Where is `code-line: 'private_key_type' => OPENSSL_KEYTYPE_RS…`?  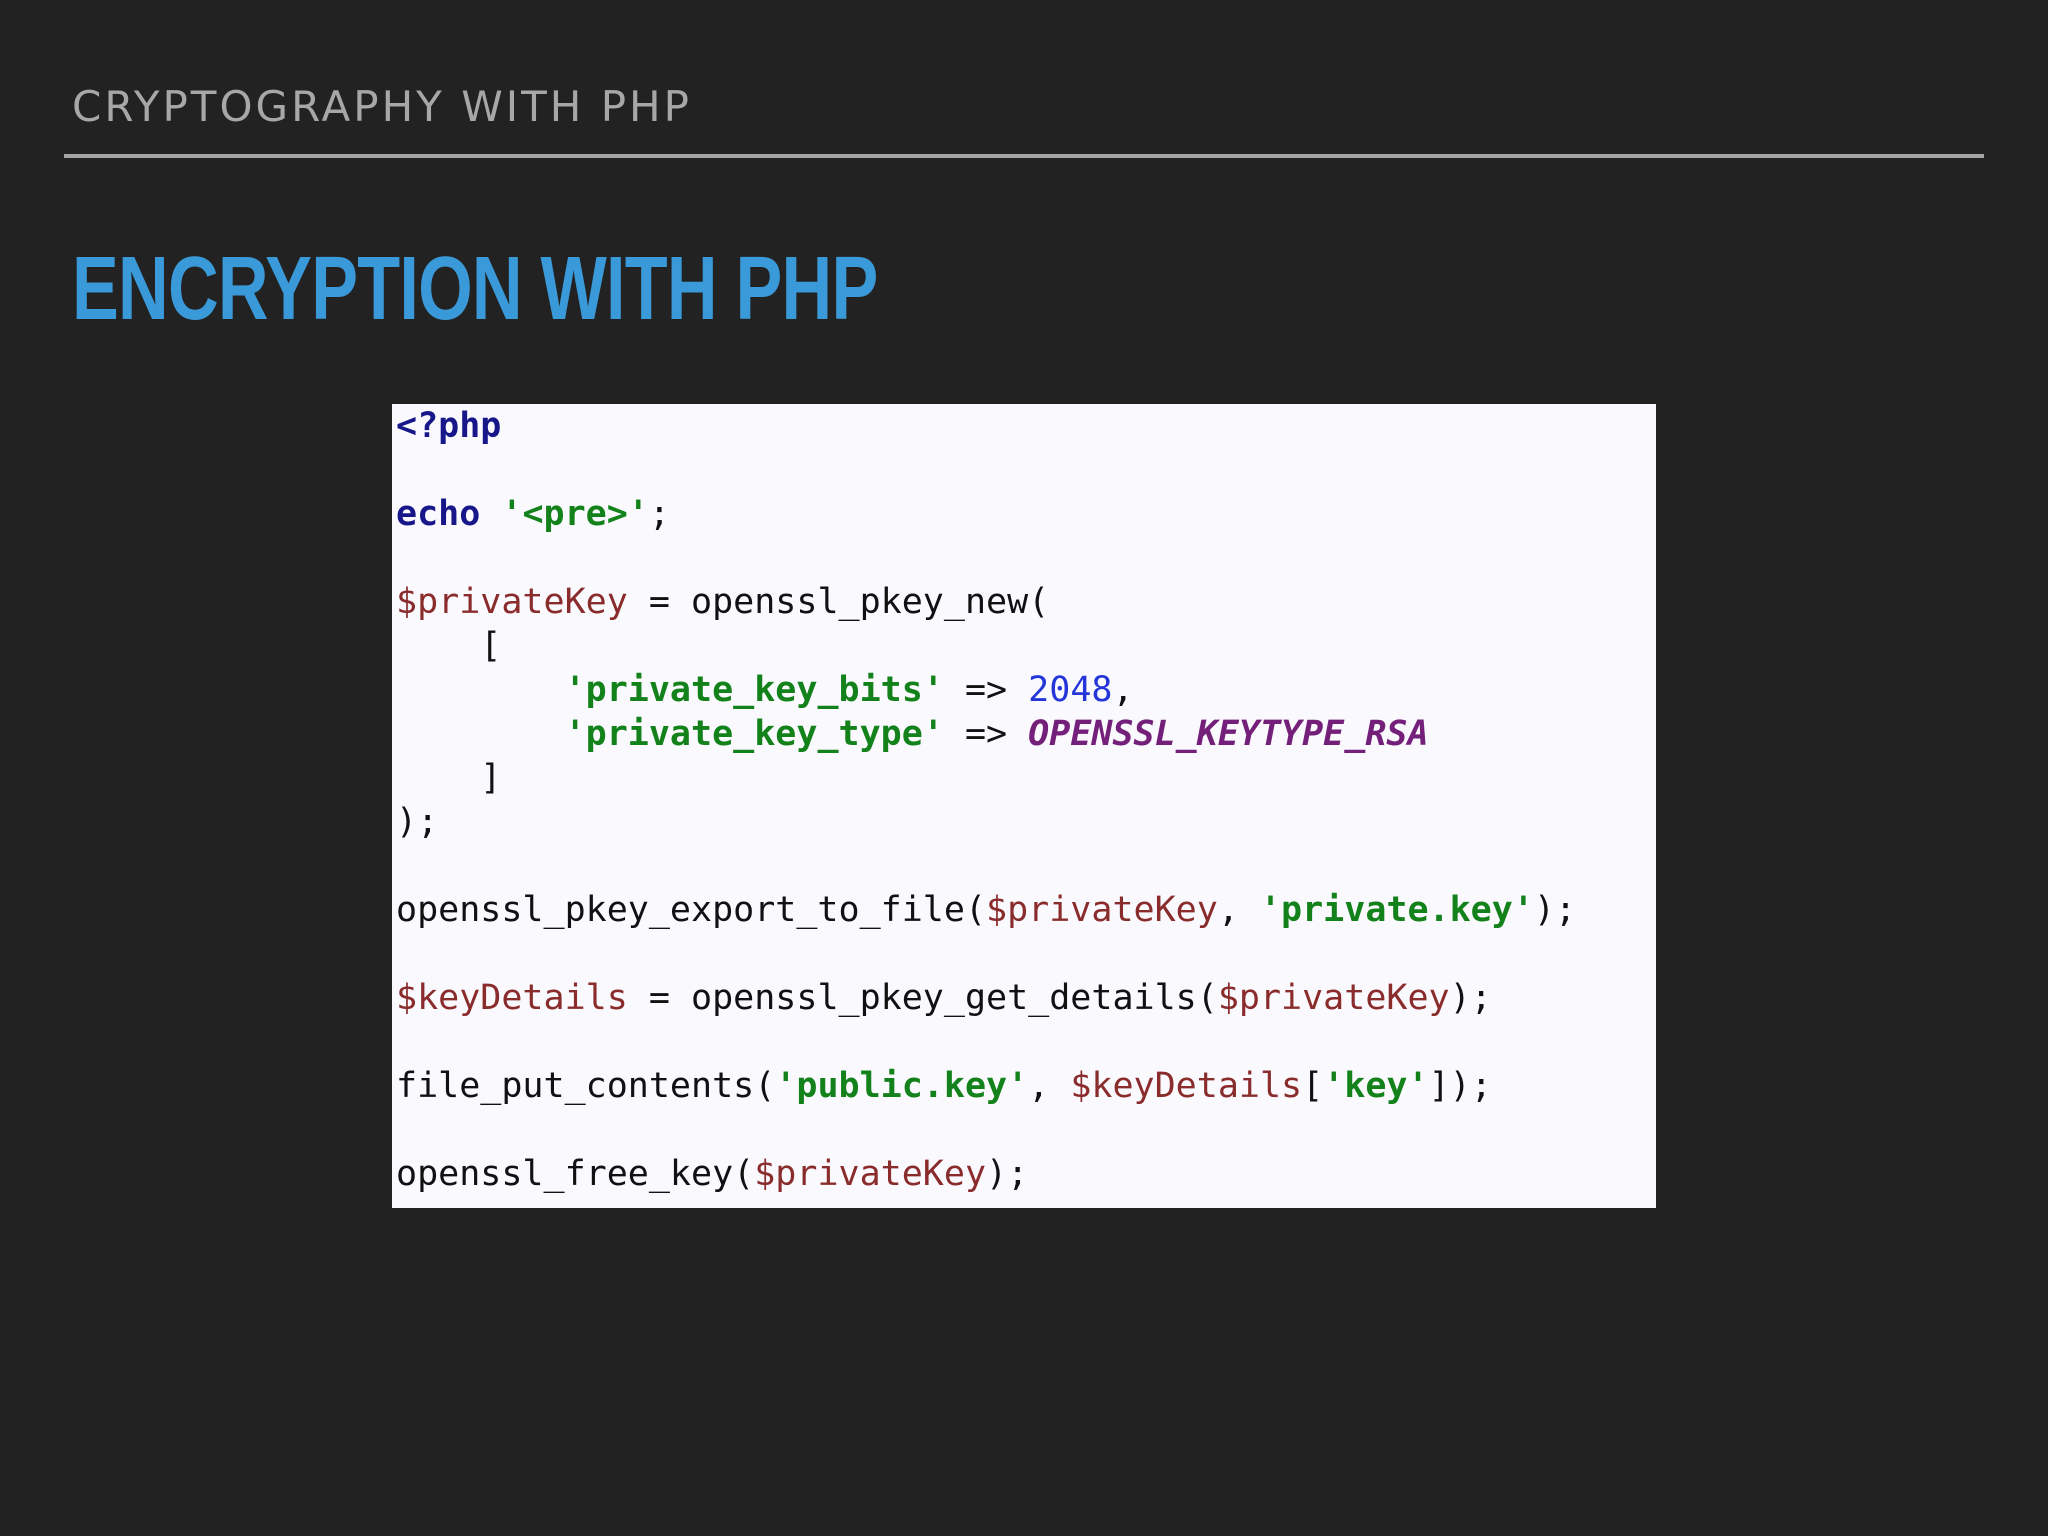
code-line: 'private_key_type' => OPENSSL_KEYTYPE_RS… is located at coordinates (986, 734).